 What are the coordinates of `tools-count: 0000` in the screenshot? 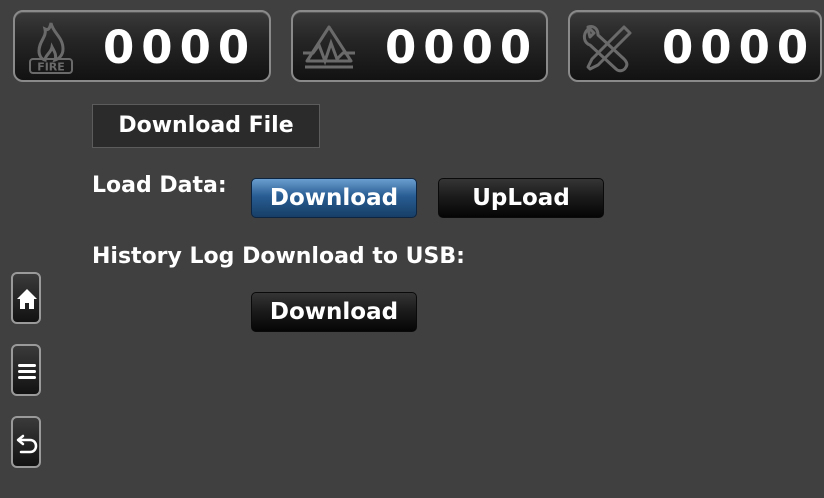 It's located at (739, 47).